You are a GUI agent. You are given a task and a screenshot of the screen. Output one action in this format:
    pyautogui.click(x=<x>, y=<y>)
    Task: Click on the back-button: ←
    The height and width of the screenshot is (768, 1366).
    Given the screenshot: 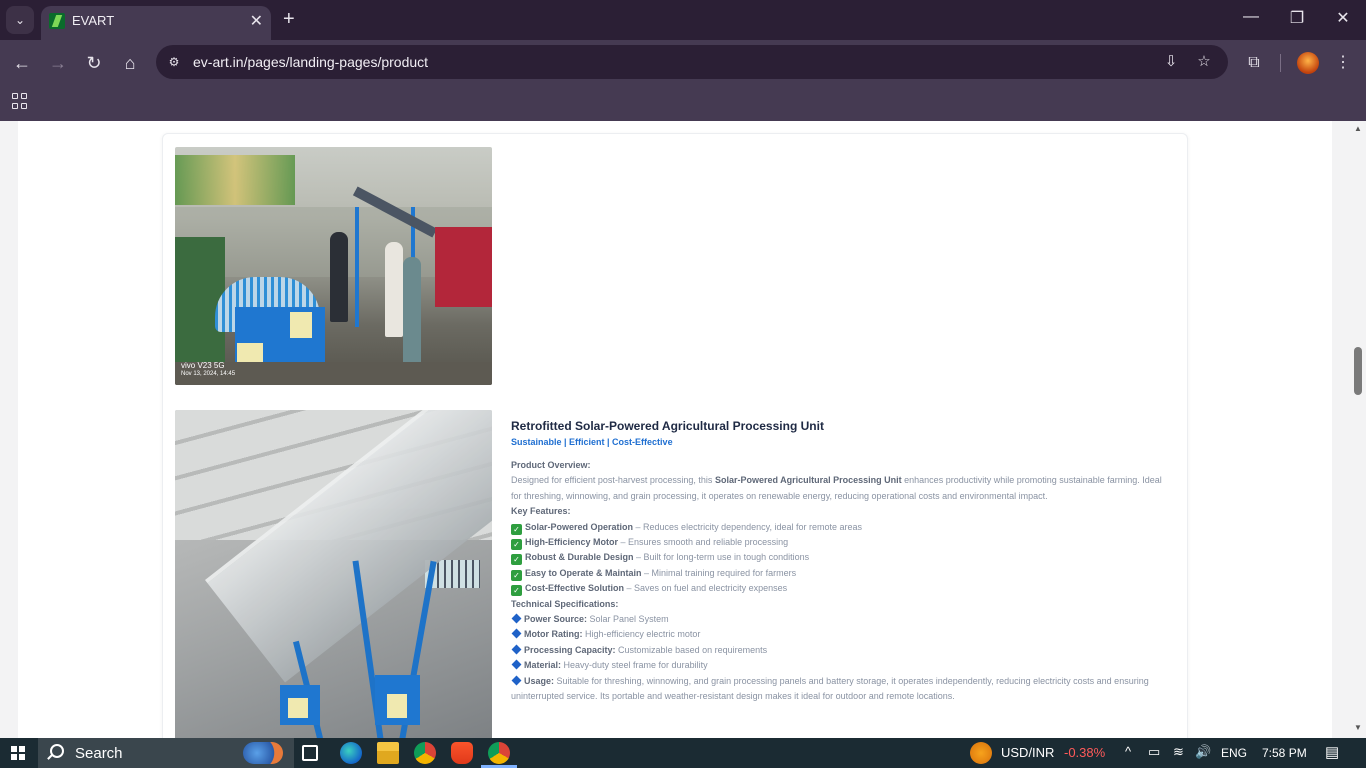 What is the action you would take?
    pyautogui.click(x=22, y=63)
    